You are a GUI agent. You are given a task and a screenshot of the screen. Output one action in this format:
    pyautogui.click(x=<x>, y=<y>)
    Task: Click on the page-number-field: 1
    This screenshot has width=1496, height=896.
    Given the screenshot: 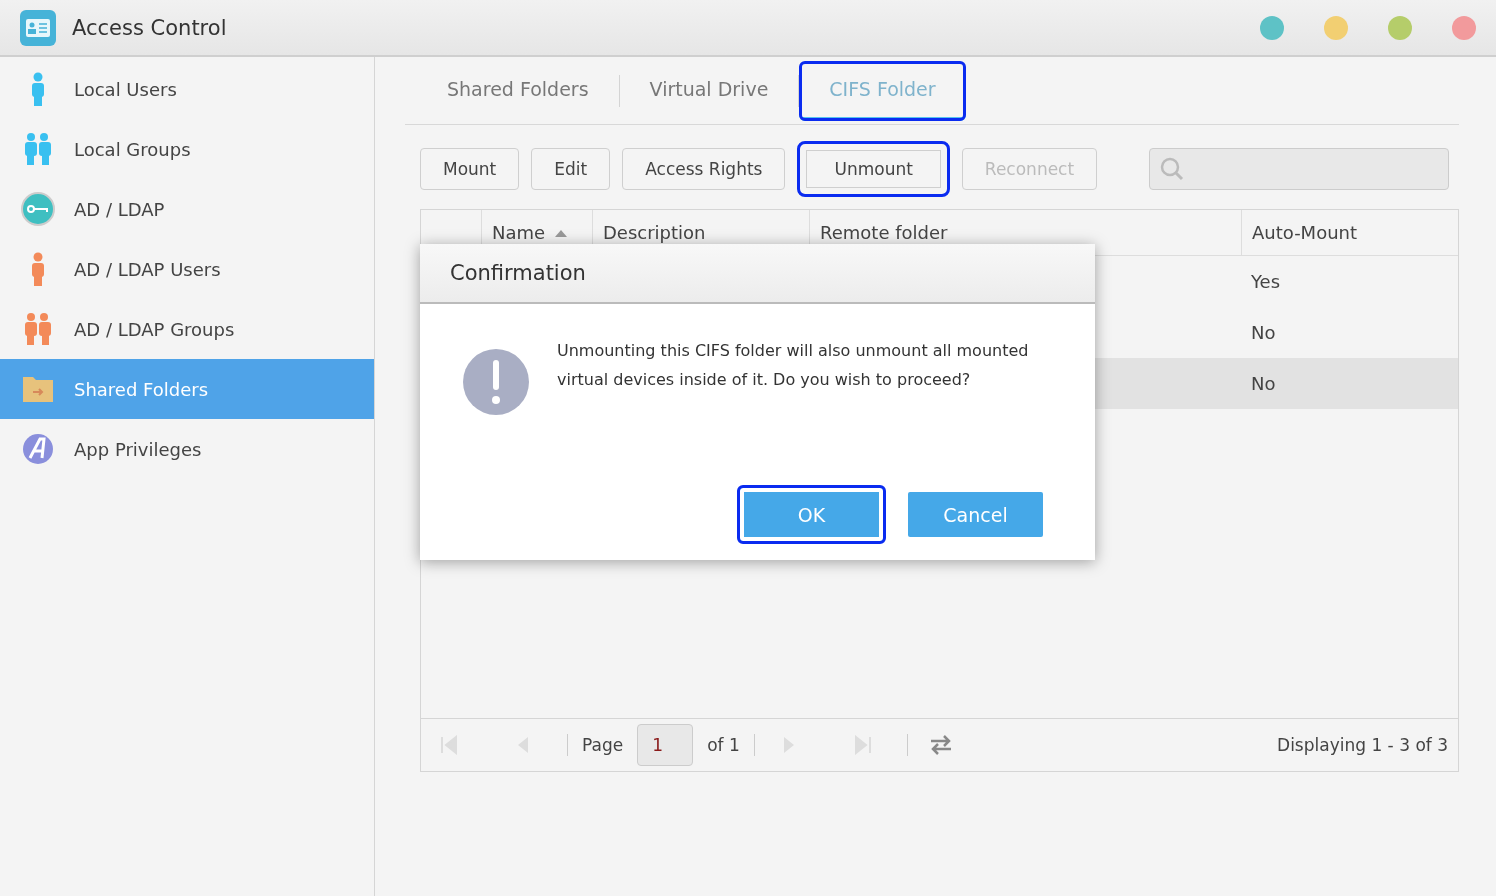 What is the action you would take?
    pyautogui.click(x=665, y=745)
    